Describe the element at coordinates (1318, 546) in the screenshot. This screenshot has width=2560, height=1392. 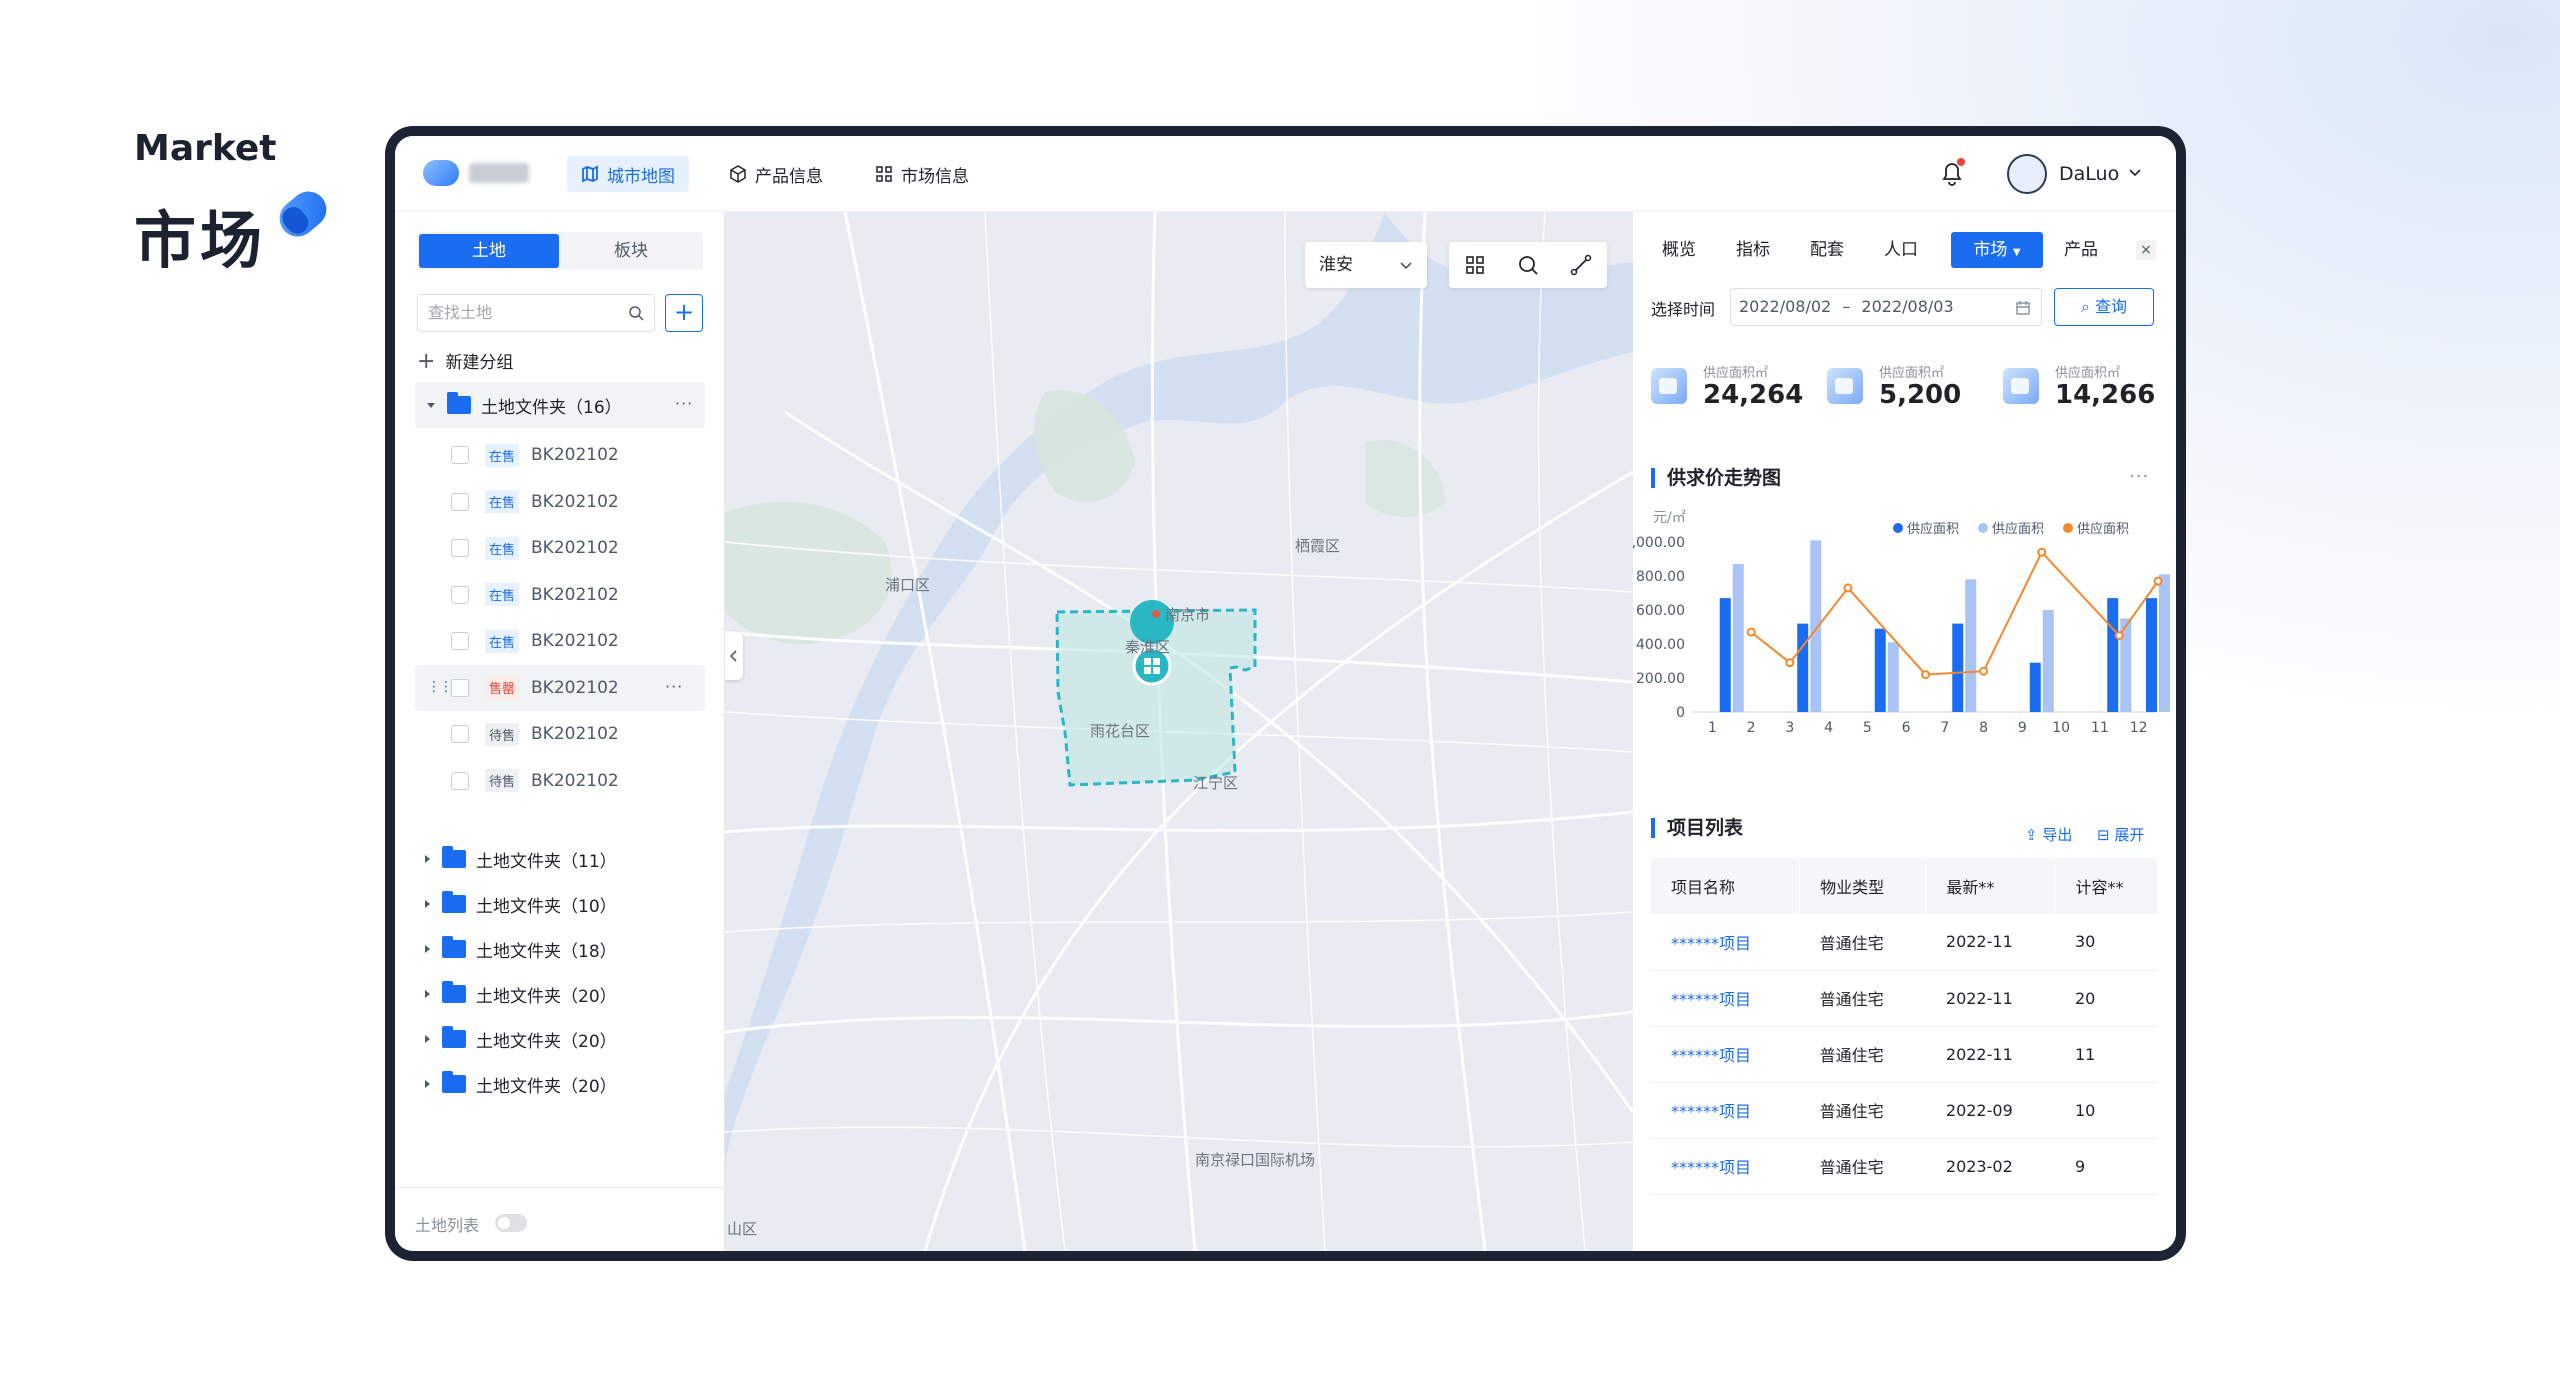
I see `map-label: 栖霞区` at that location.